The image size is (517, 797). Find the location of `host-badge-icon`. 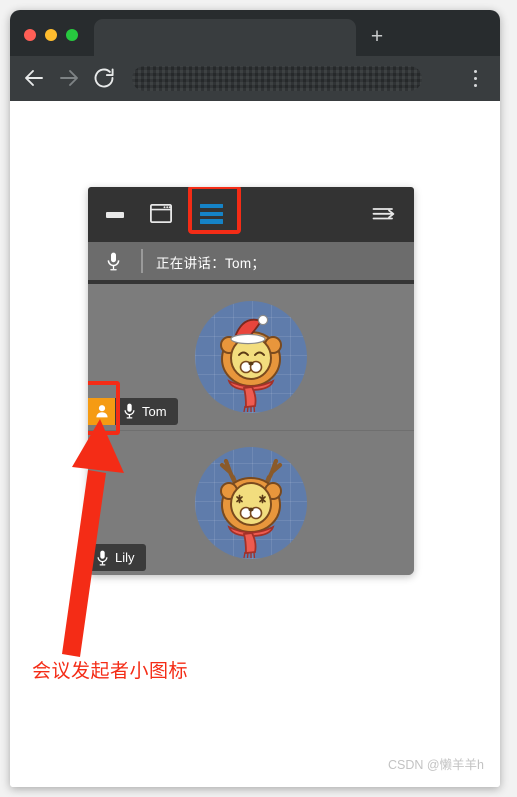

host-badge-icon is located at coordinates (101, 411).